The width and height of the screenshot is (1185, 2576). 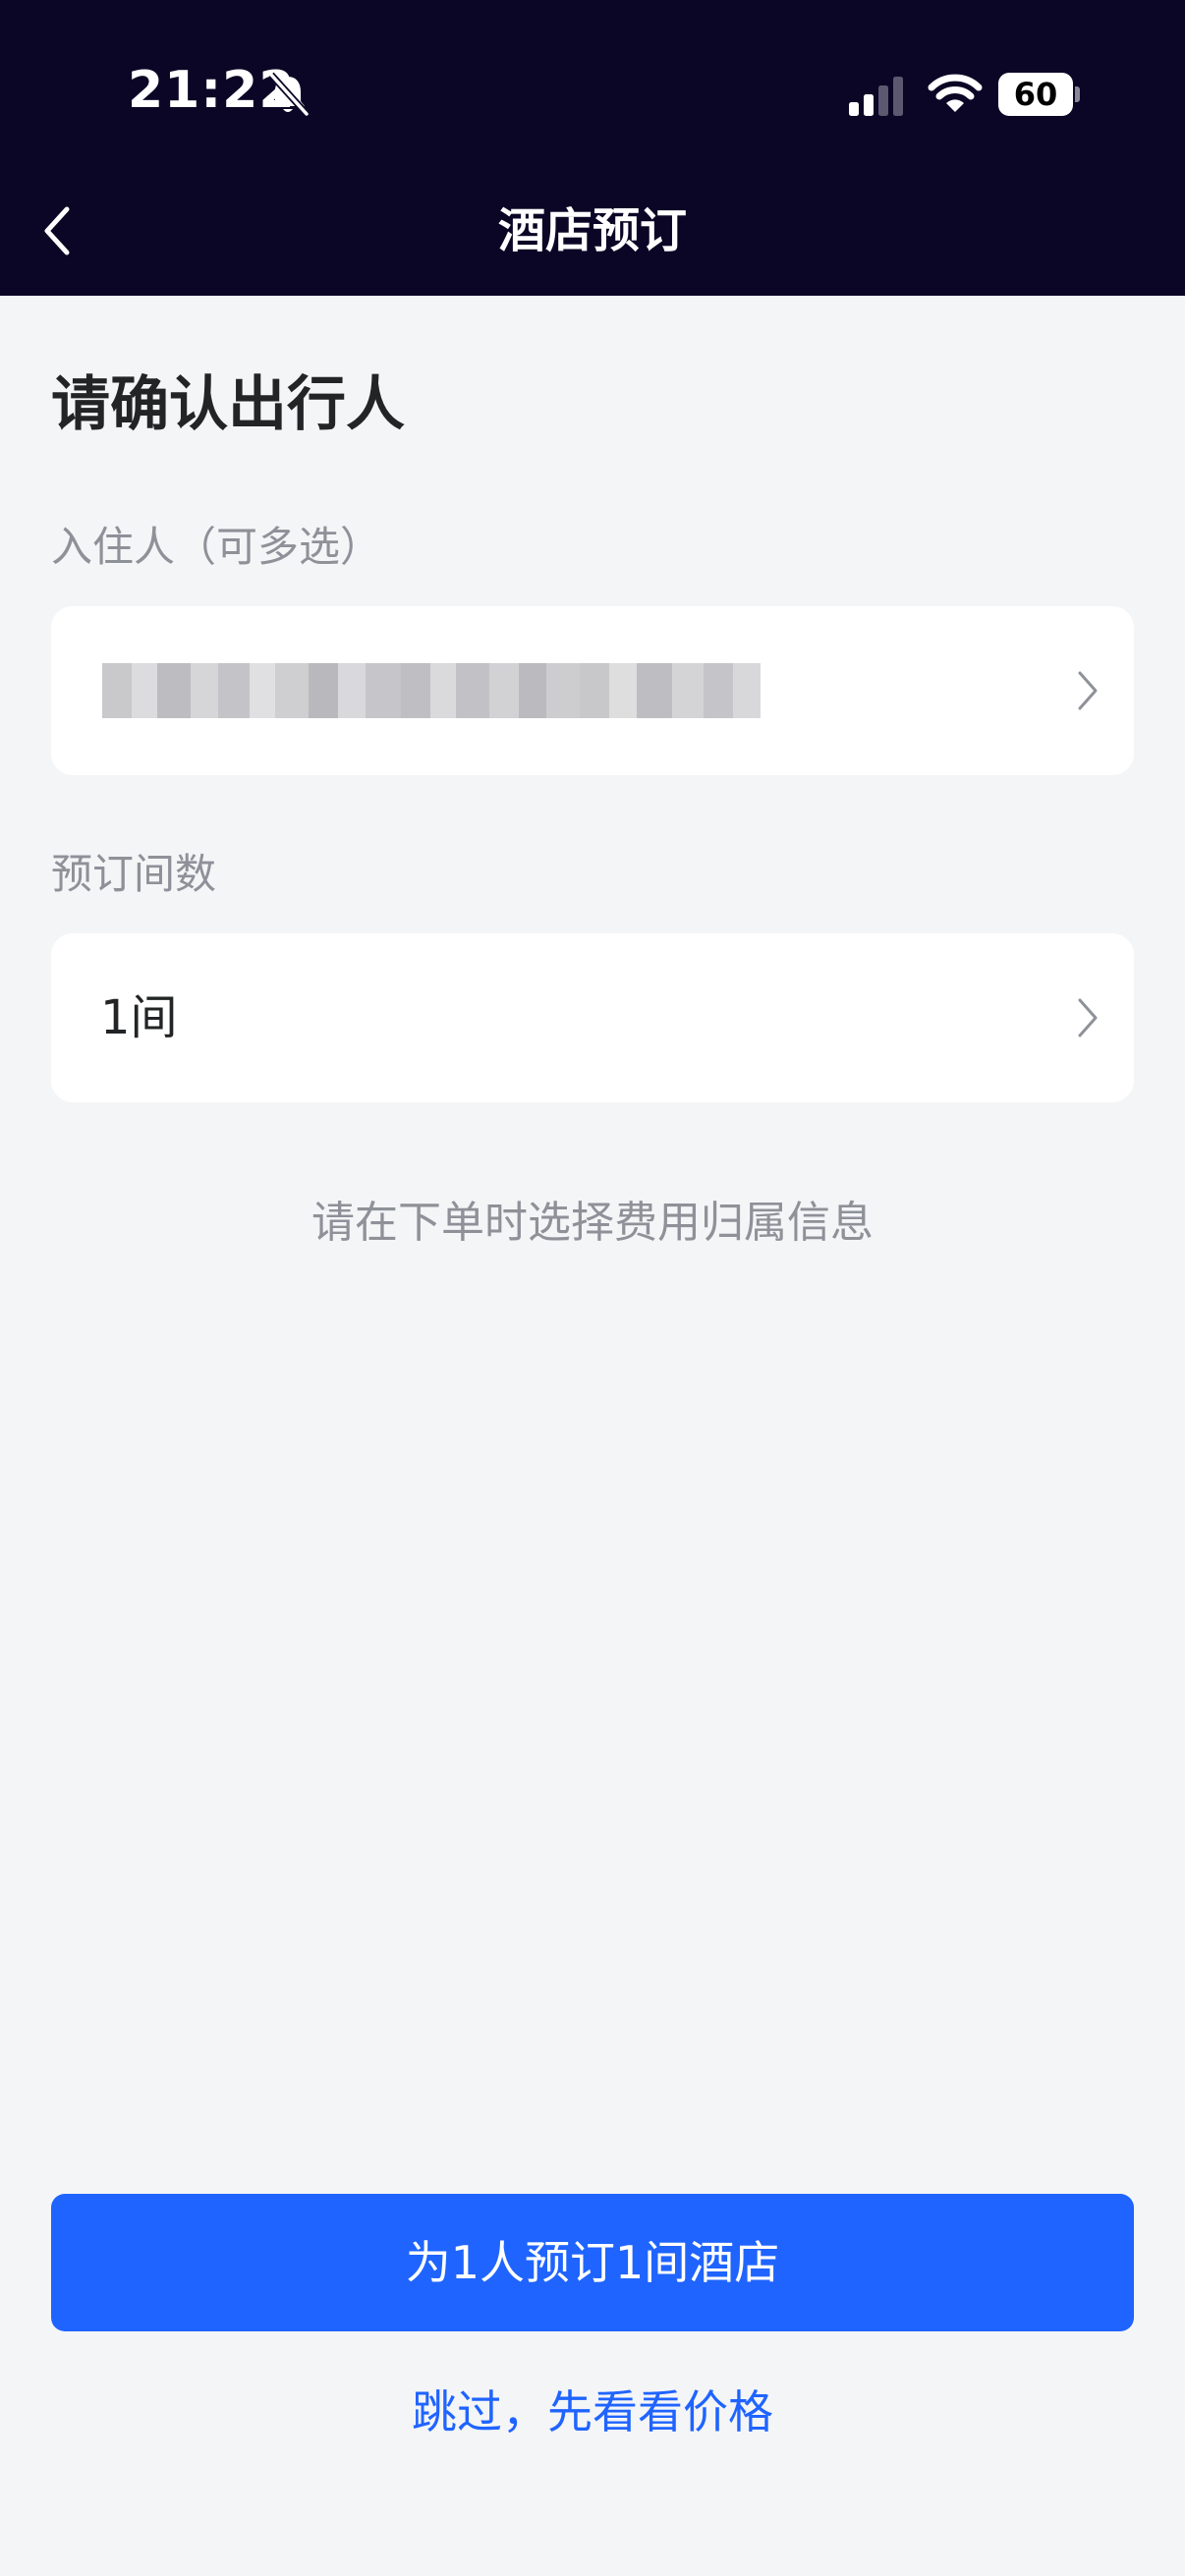 I want to click on nav-title: 酒店预订, so click(x=592, y=230).